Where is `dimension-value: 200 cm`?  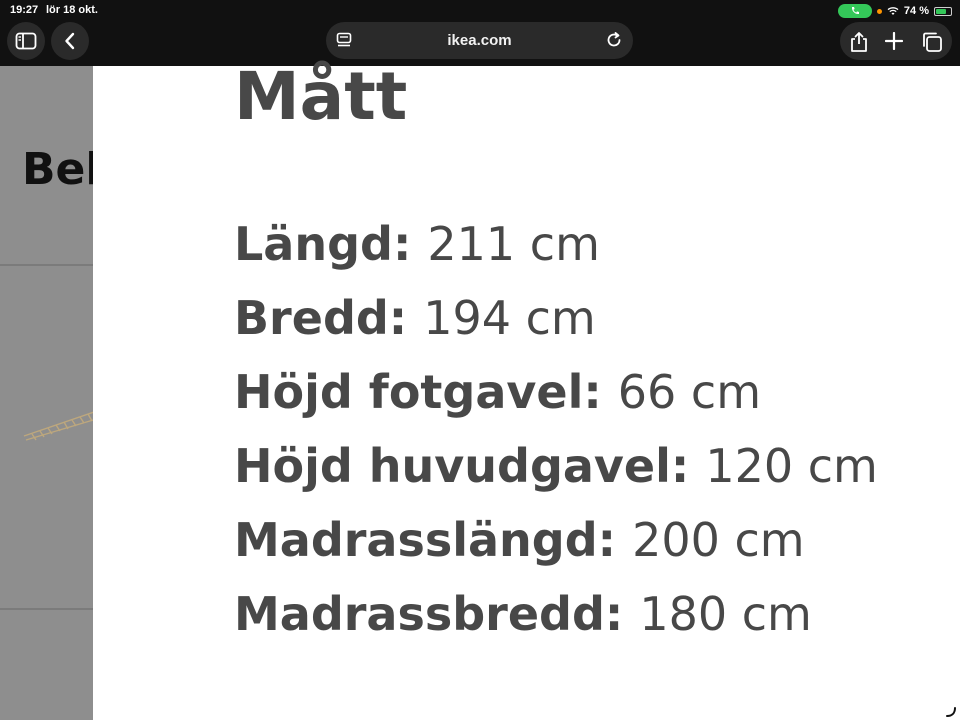 dimension-value: 200 cm is located at coordinates (718, 540).